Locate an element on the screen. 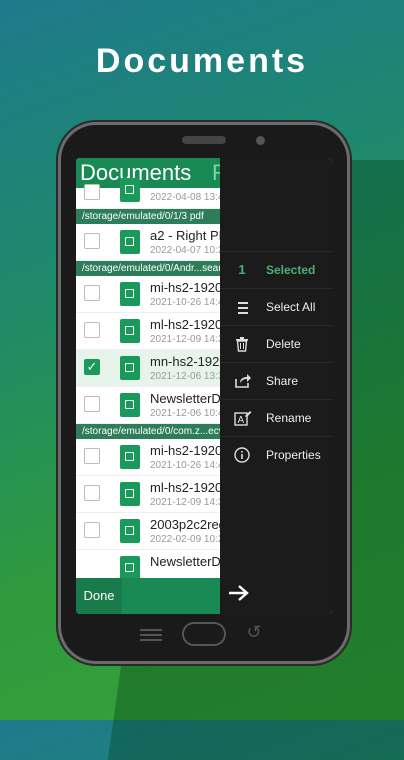 This screenshot has width=404, height=760. menu-item-select-all: Select All is located at coordinates (276, 306).